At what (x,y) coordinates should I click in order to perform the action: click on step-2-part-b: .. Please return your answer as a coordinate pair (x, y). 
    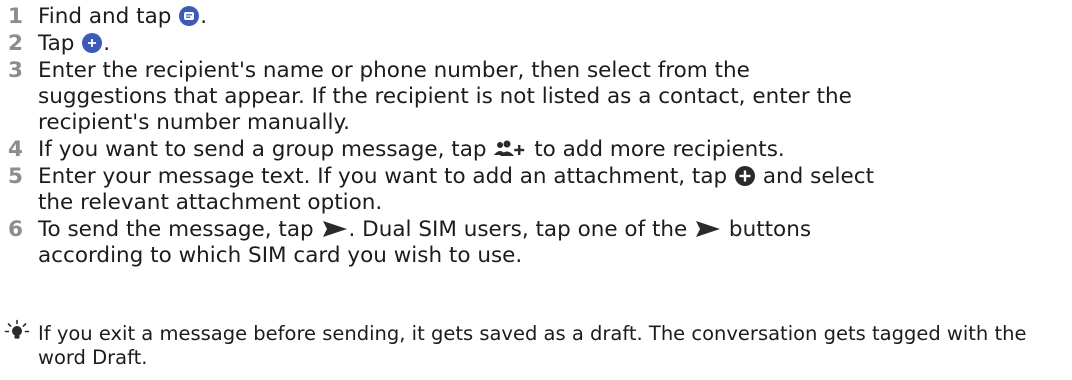
    Looking at the image, I should click on (107, 43).